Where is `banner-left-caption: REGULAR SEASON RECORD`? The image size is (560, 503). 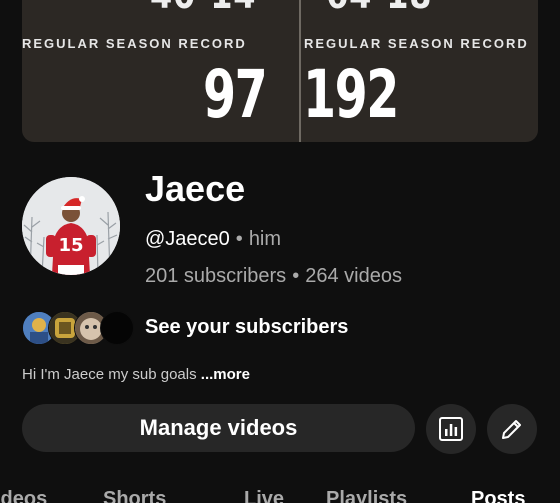
banner-left-caption: REGULAR SEASON RECORD is located at coordinates (134, 43).